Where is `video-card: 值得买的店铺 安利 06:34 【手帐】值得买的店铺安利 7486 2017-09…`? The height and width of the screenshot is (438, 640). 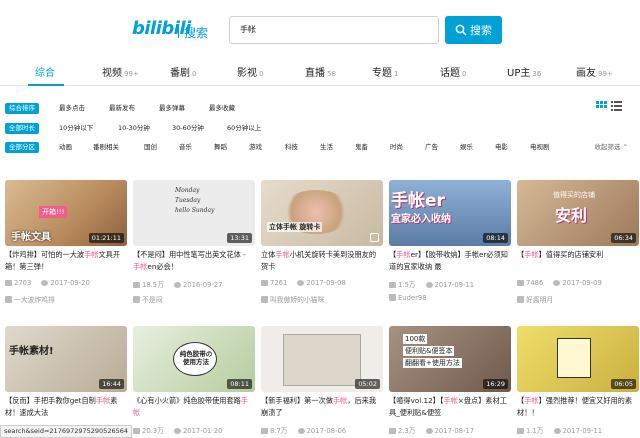 video-card: 值得买的店铺 安利 06:34 【手帐】值得买的店铺安利 7486 2017-09… is located at coordinates (578, 245).